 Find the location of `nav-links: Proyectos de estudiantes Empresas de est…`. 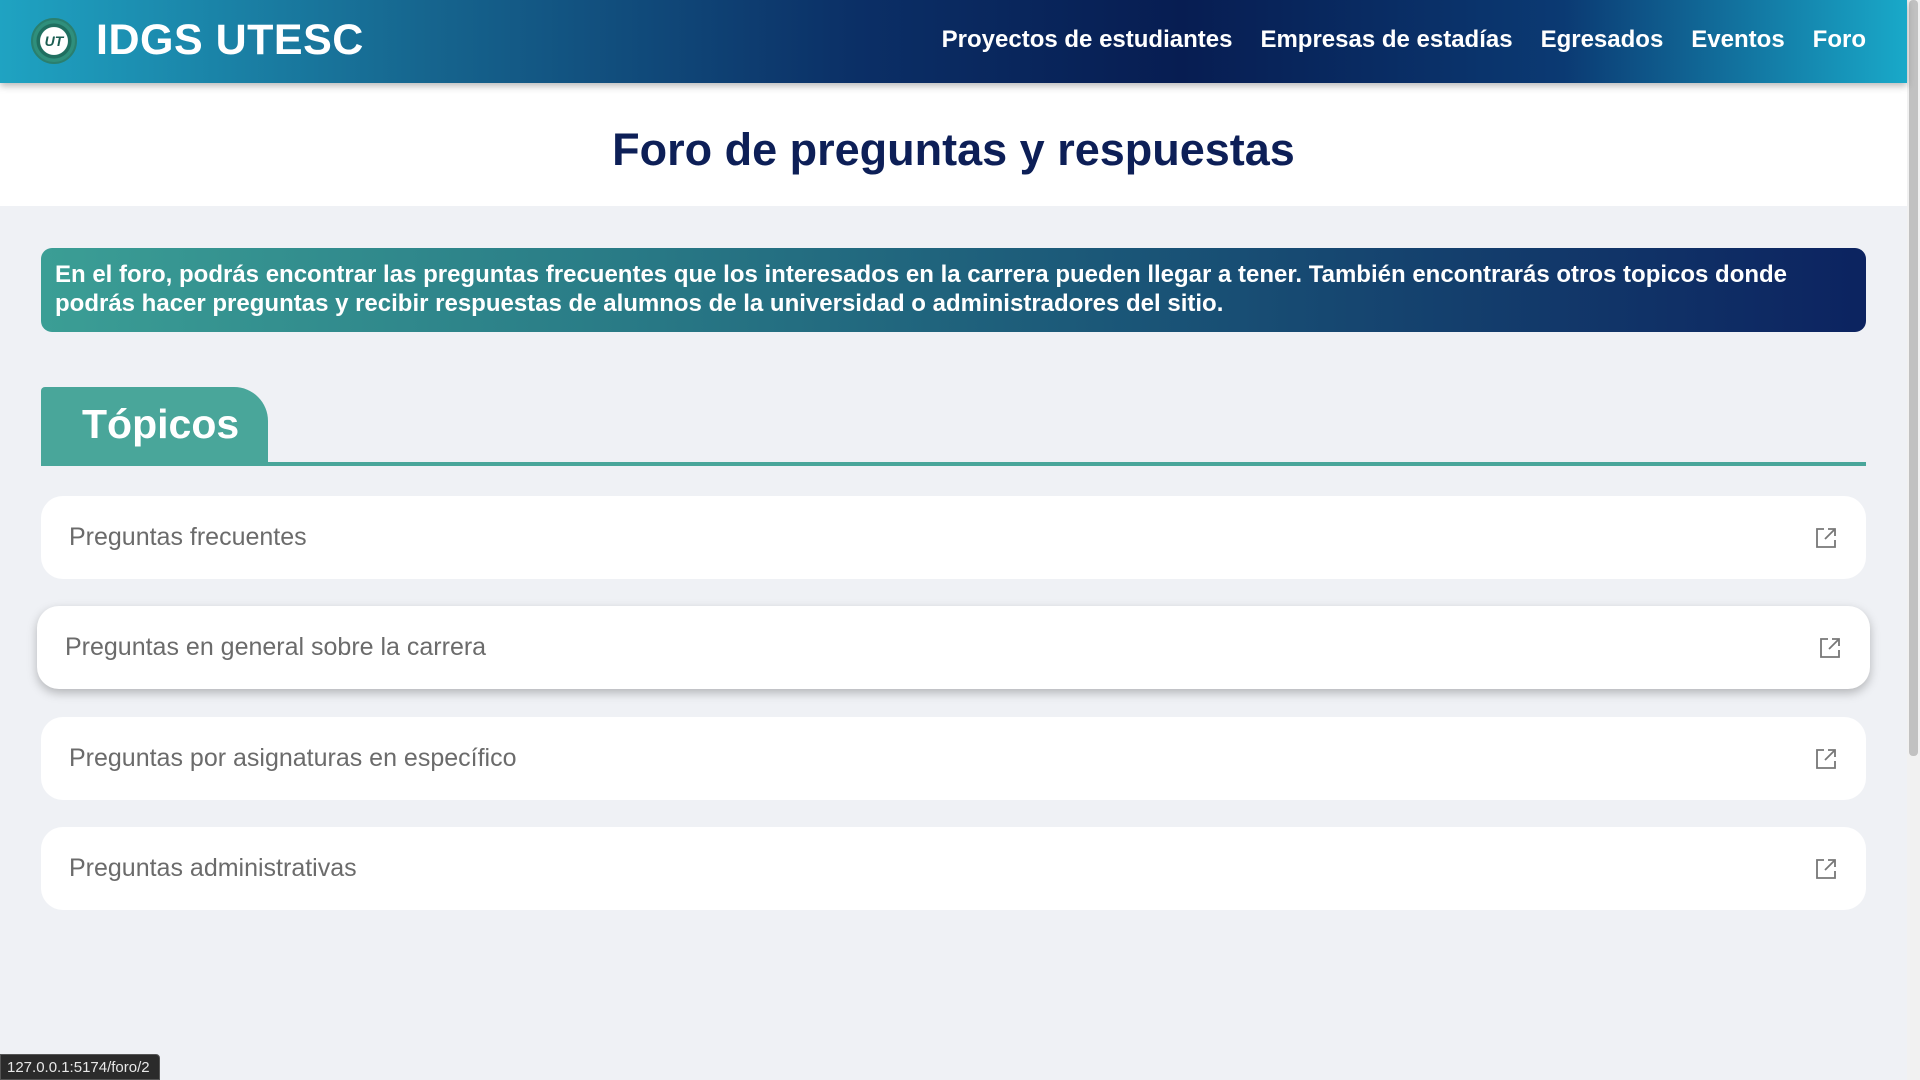

nav-links: Proyectos de estudiantes Empresas de est… is located at coordinates (1404, 40).